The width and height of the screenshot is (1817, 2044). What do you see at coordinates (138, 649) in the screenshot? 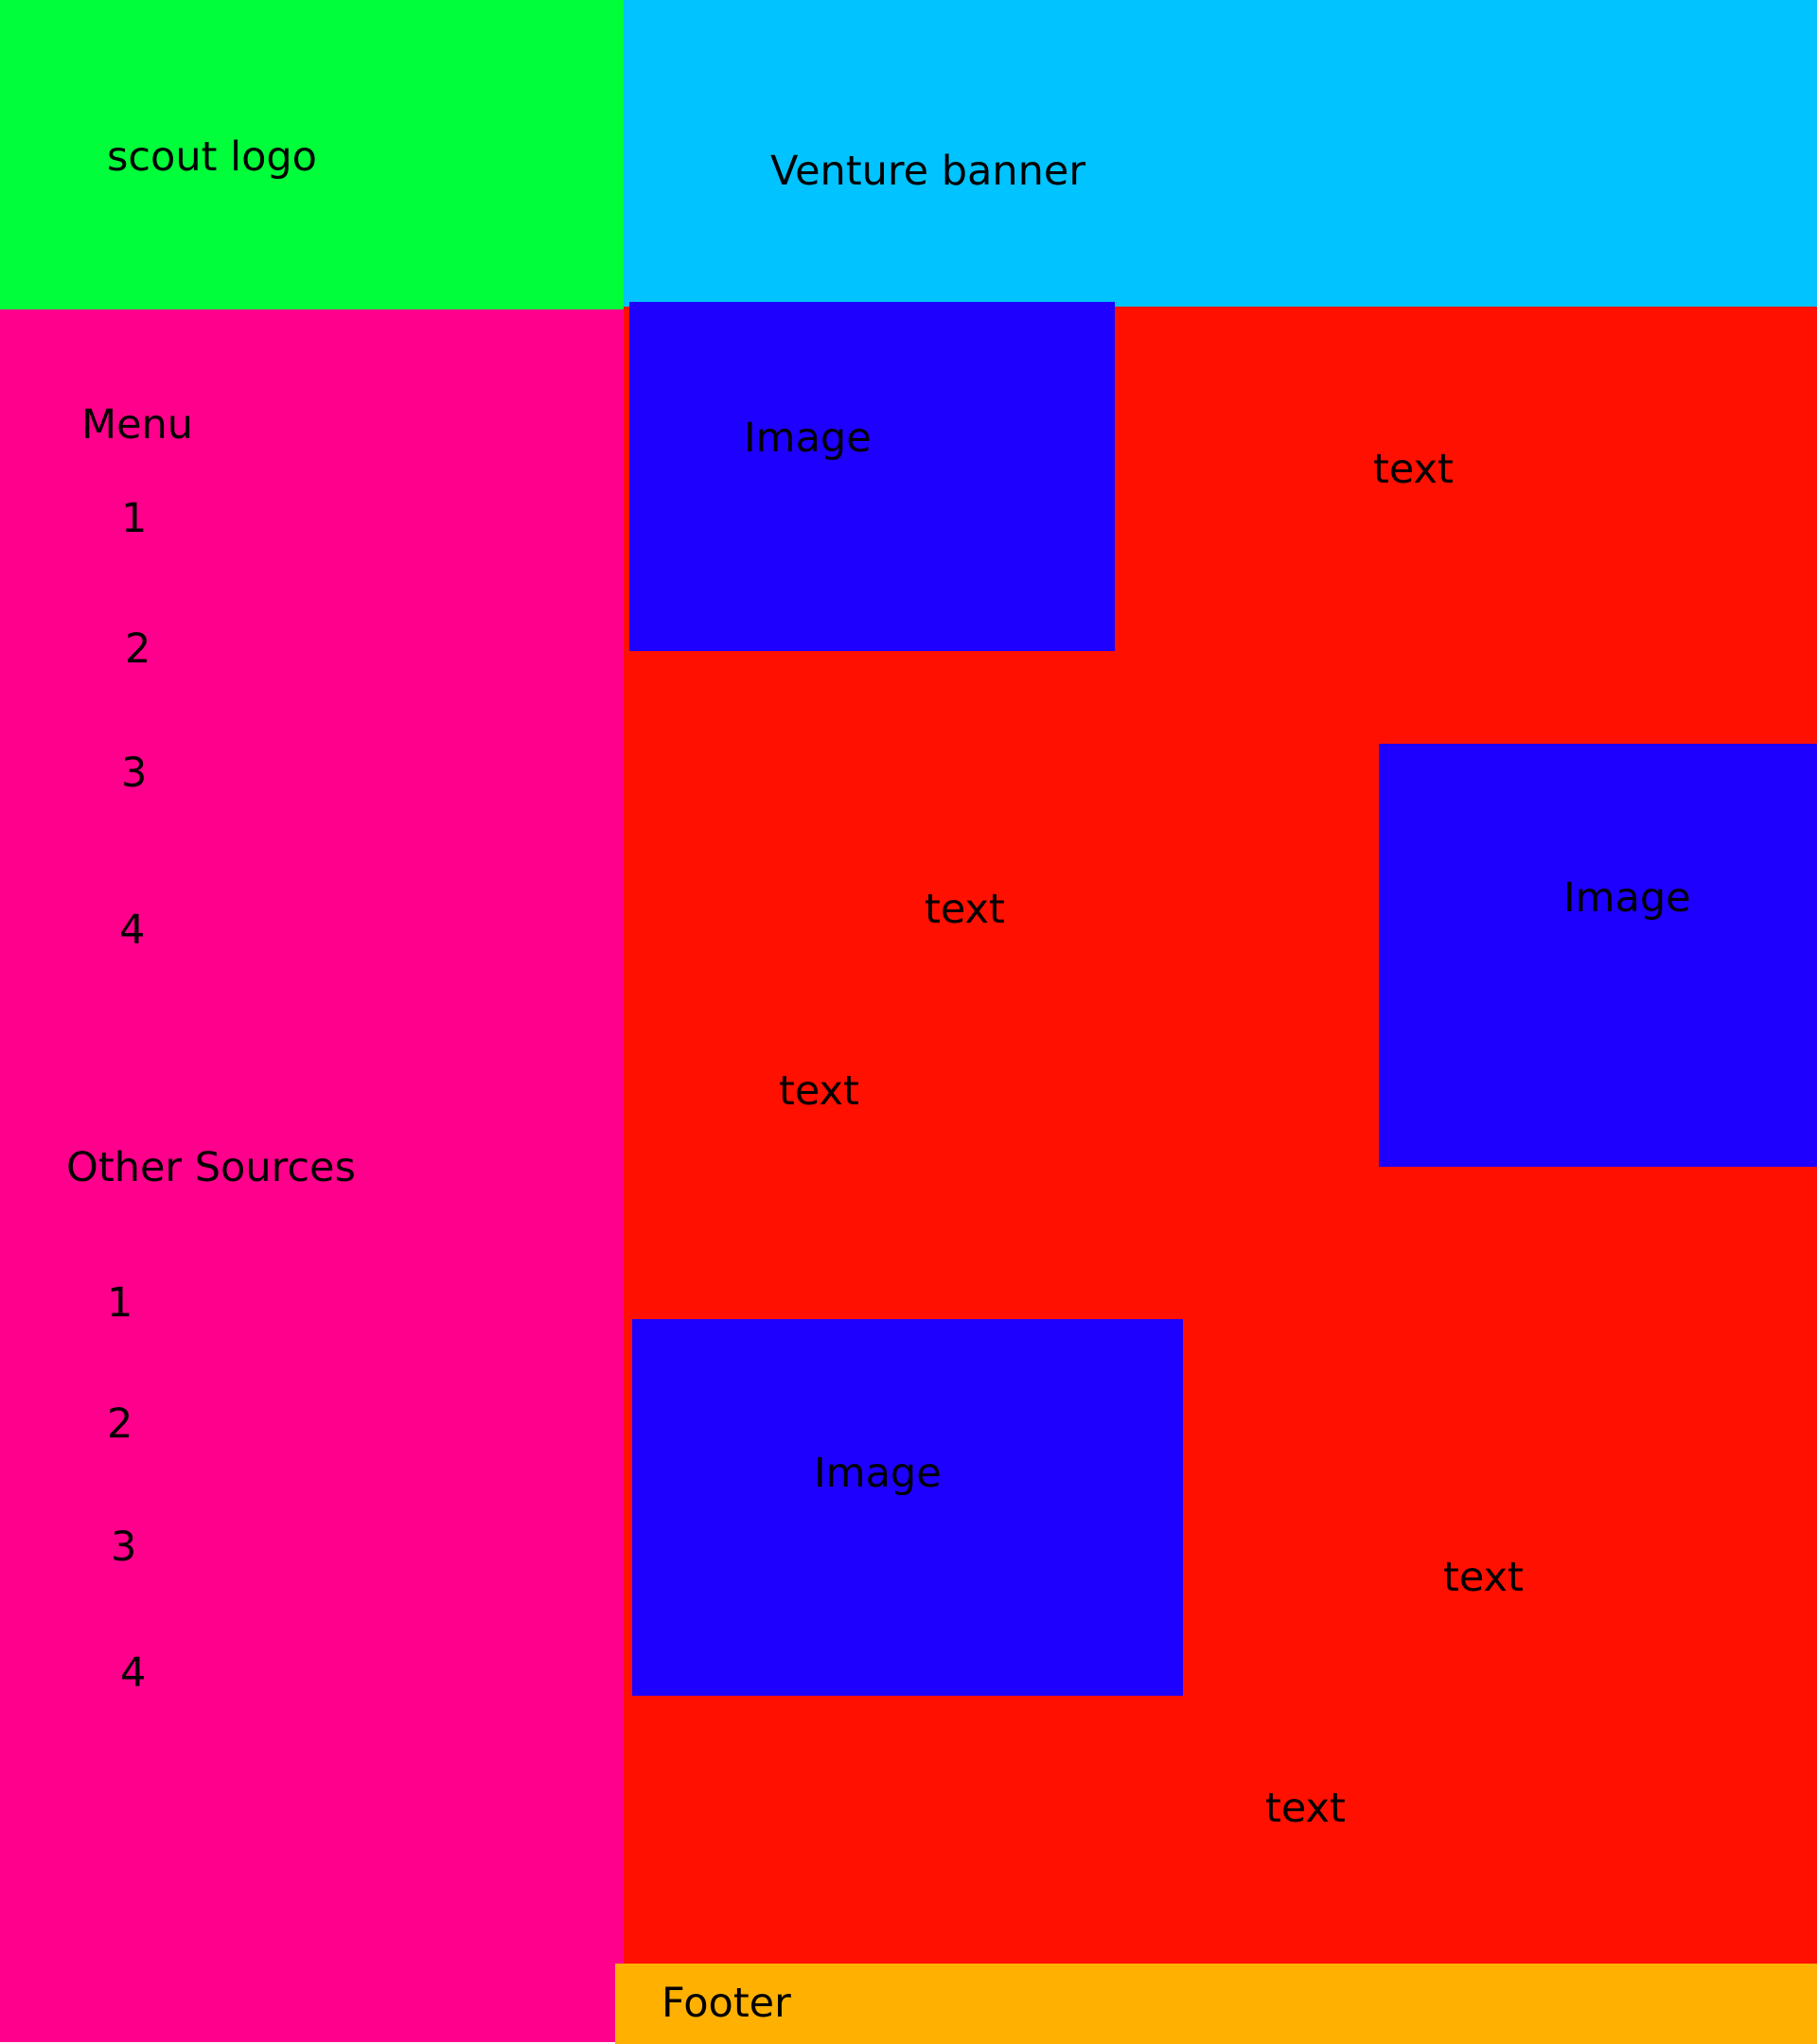
I see `menu-item-2: 2` at bounding box center [138, 649].